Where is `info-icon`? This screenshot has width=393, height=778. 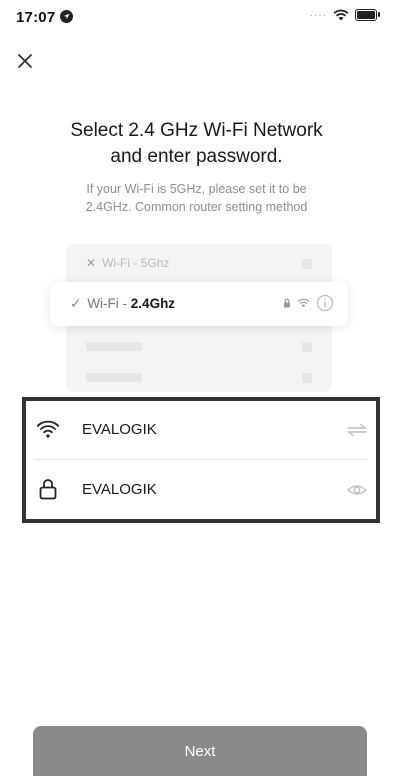 info-icon is located at coordinates (325, 303).